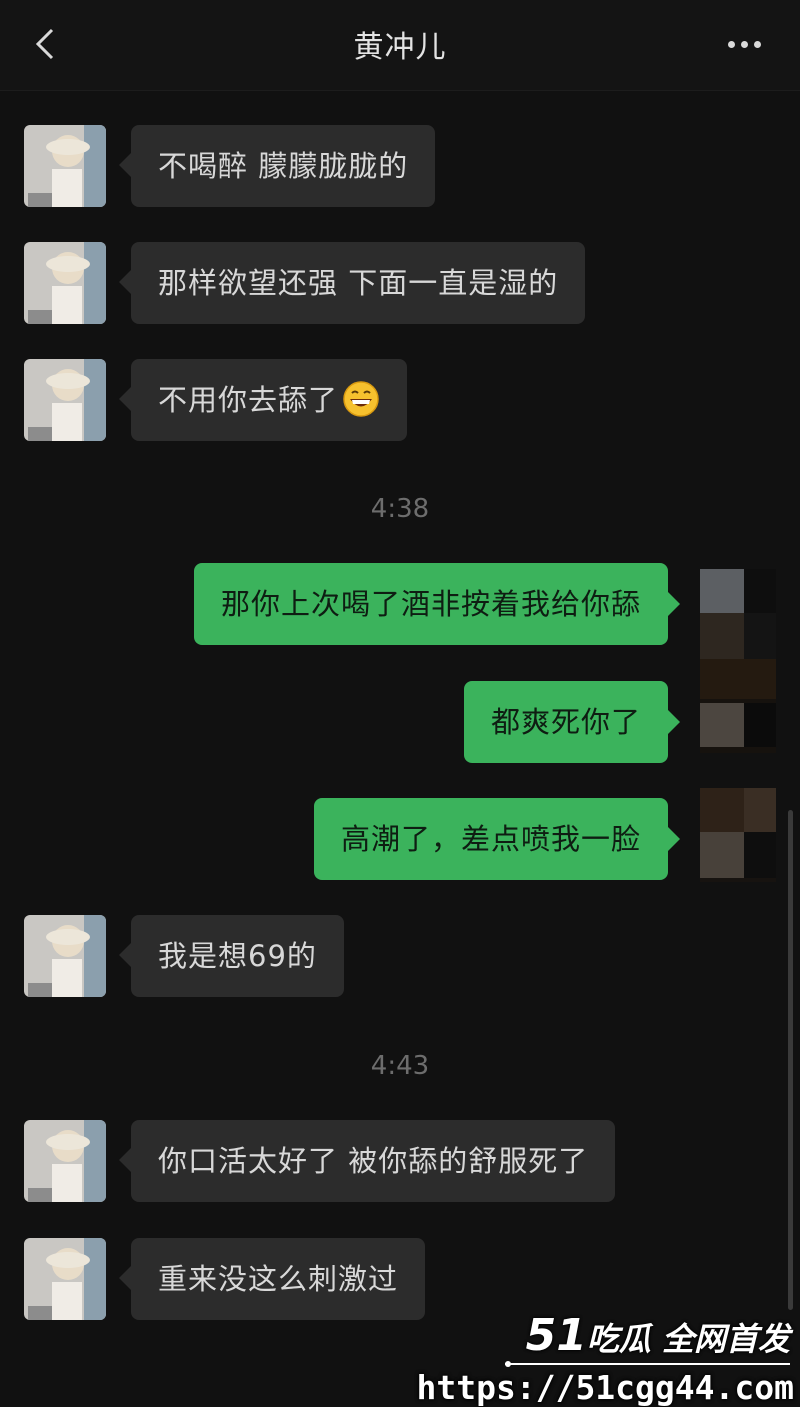 The height and width of the screenshot is (1407, 800). What do you see at coordinates (248, 400) in the screenshot?
I see `message-text: 不用你去舔了` at bounding box center [248, 400].